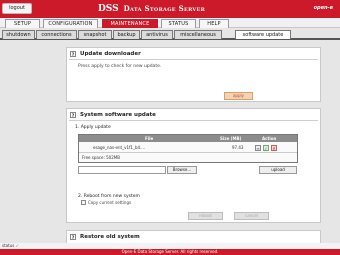 This screenshot has height=255, width=340. Describe the element at coordinates (95, 34) in the screenshot. I see `subtab-snapshot: snapshot` at that location.